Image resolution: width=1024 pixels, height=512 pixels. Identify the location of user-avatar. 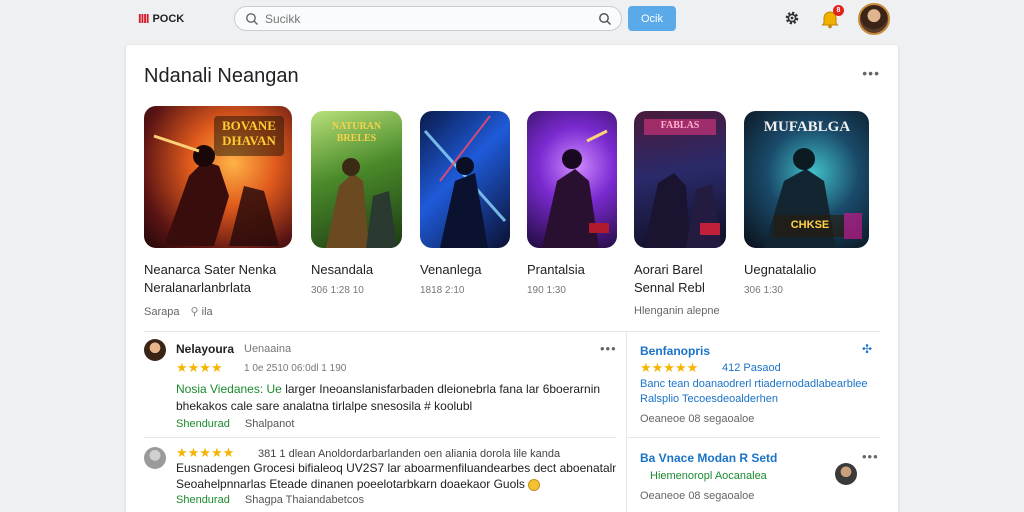
(874, 19).